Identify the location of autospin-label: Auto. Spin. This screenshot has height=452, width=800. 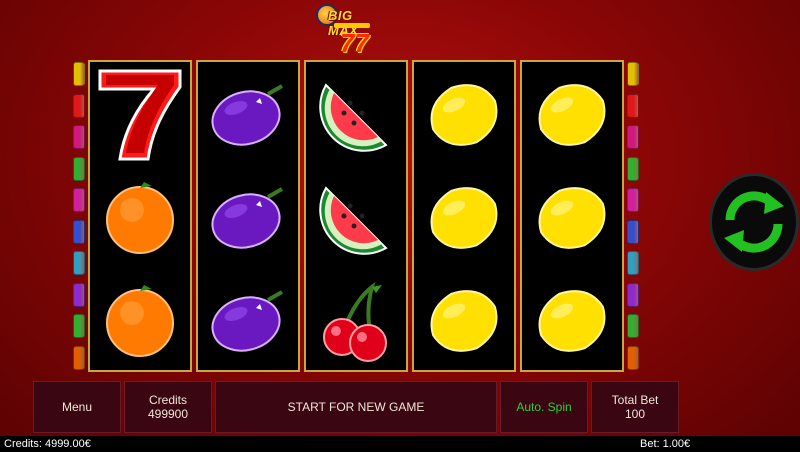
(544, 407).